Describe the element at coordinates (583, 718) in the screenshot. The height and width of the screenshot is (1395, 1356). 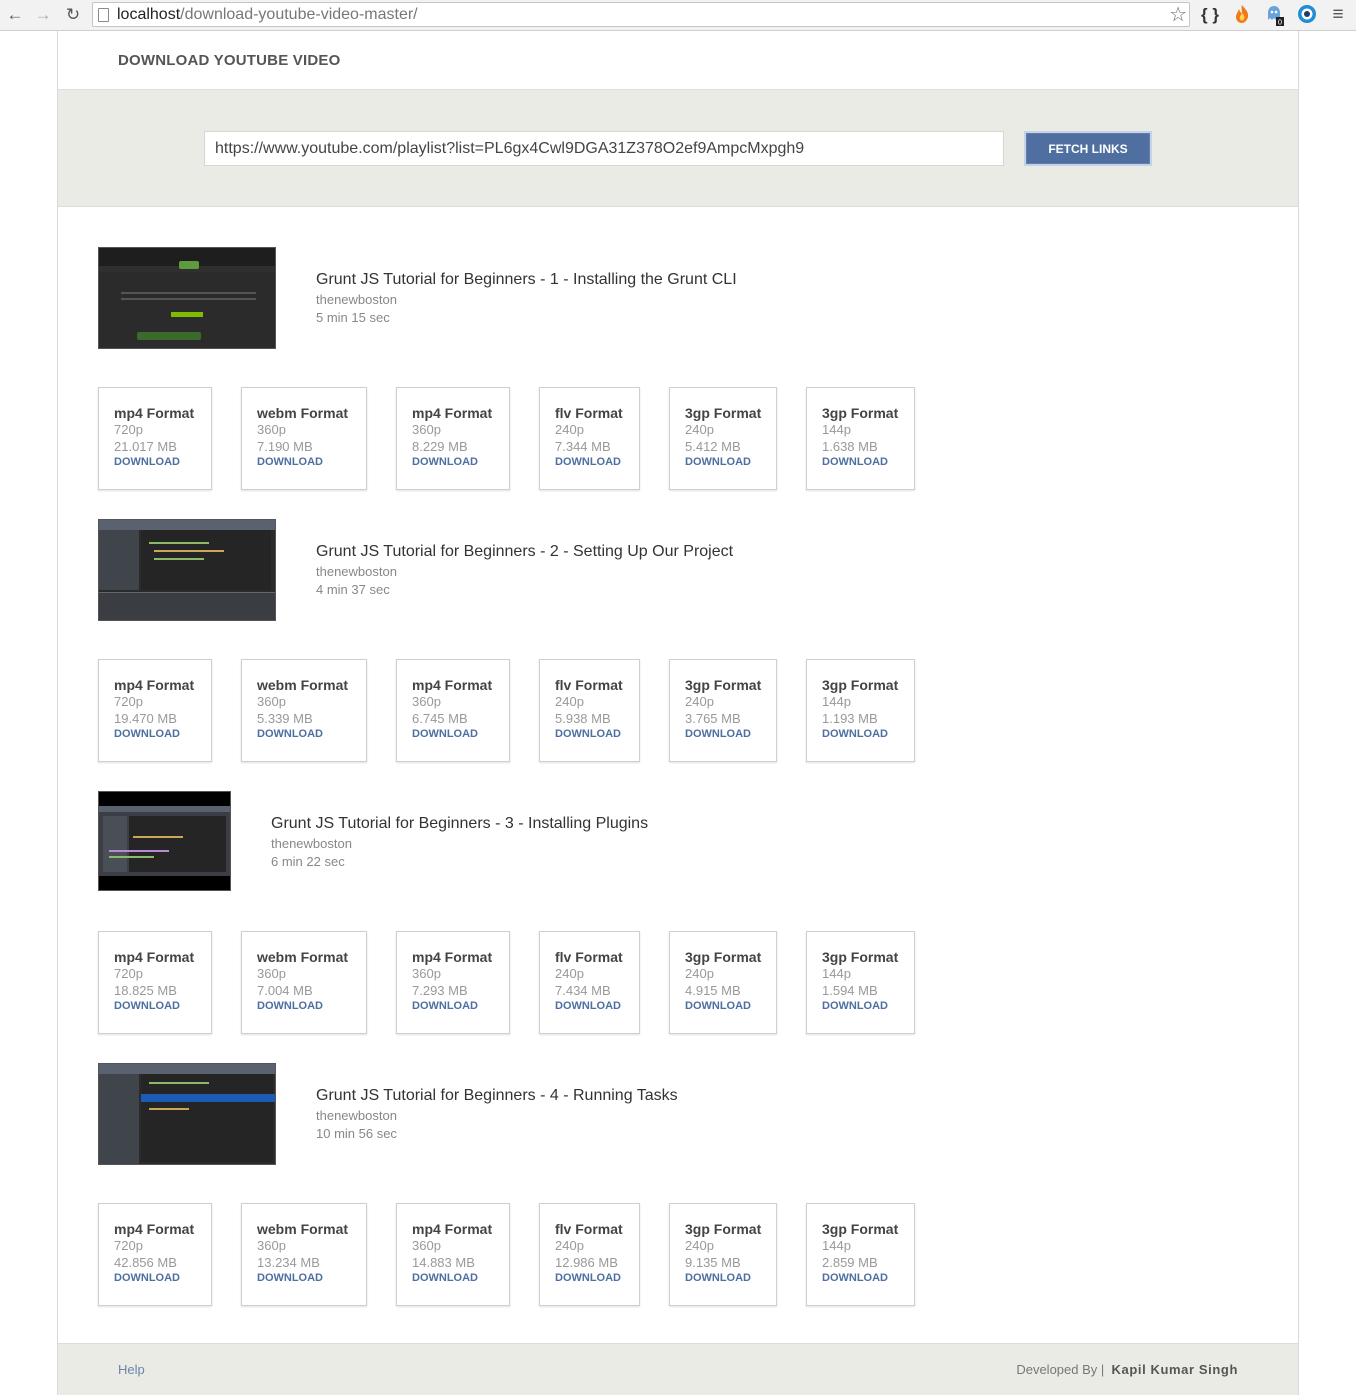
I see `format-size: 5.938 MB` at that location.